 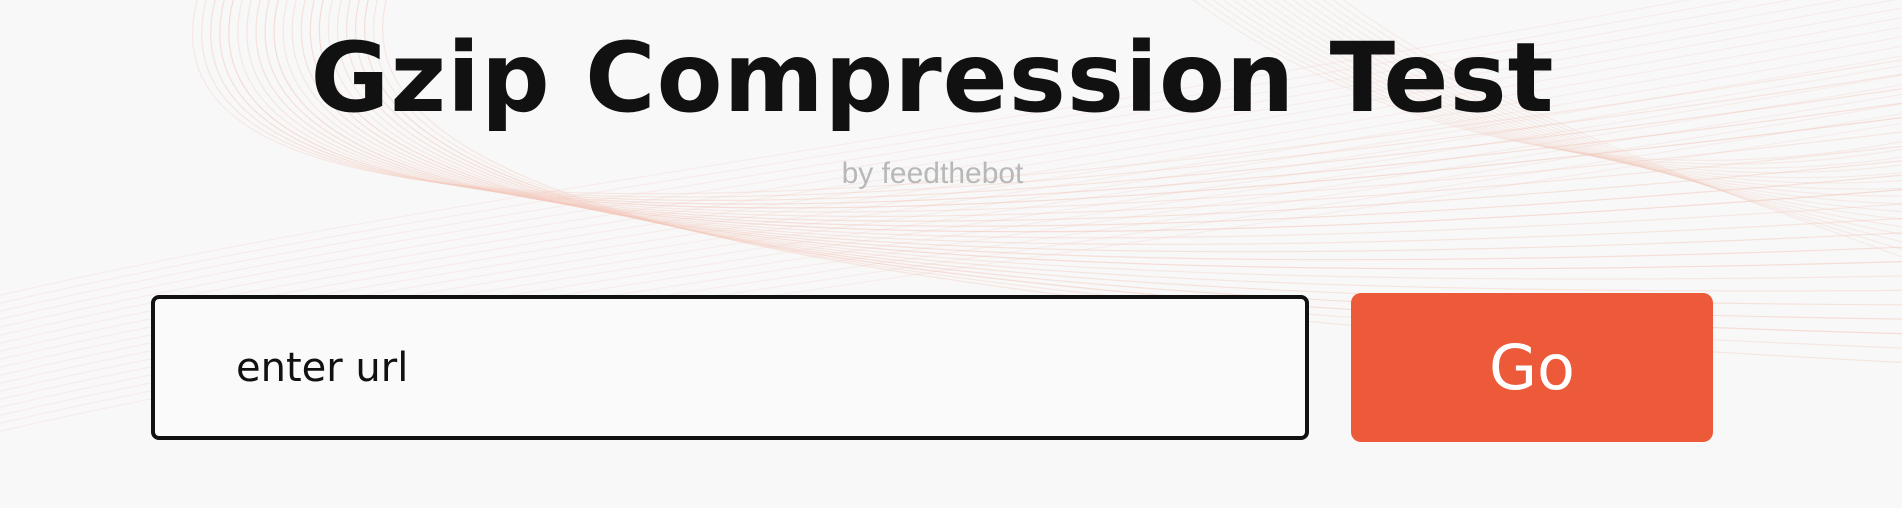 I want to click on page-title: Gzip Compression Test, so click(x=932, y=78).